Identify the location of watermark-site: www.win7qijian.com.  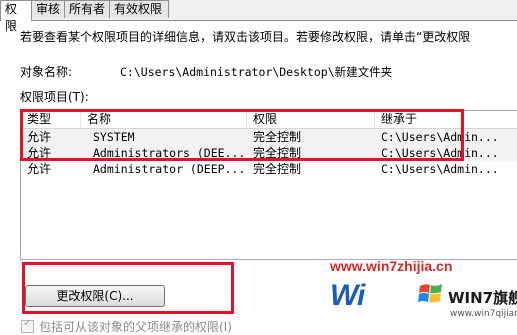
(483, 314).